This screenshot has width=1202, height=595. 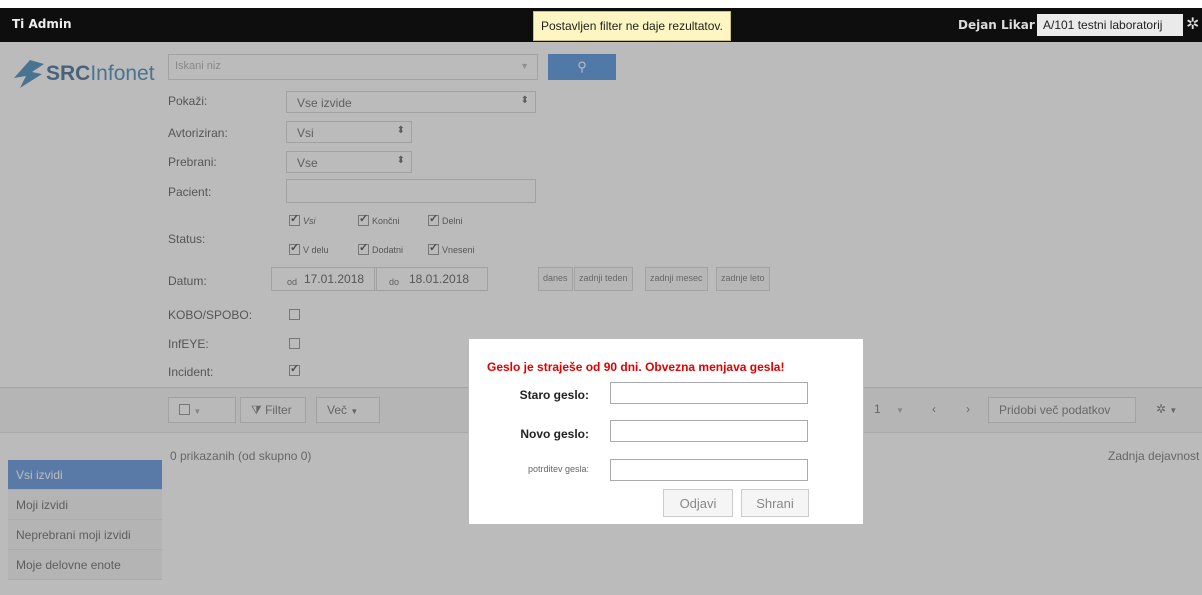 What do you see at coordinates (1110, 25) in the screenshot?
I see `lab-selector: A/101 testni laboratorij` at bounding box center [1110, 25].